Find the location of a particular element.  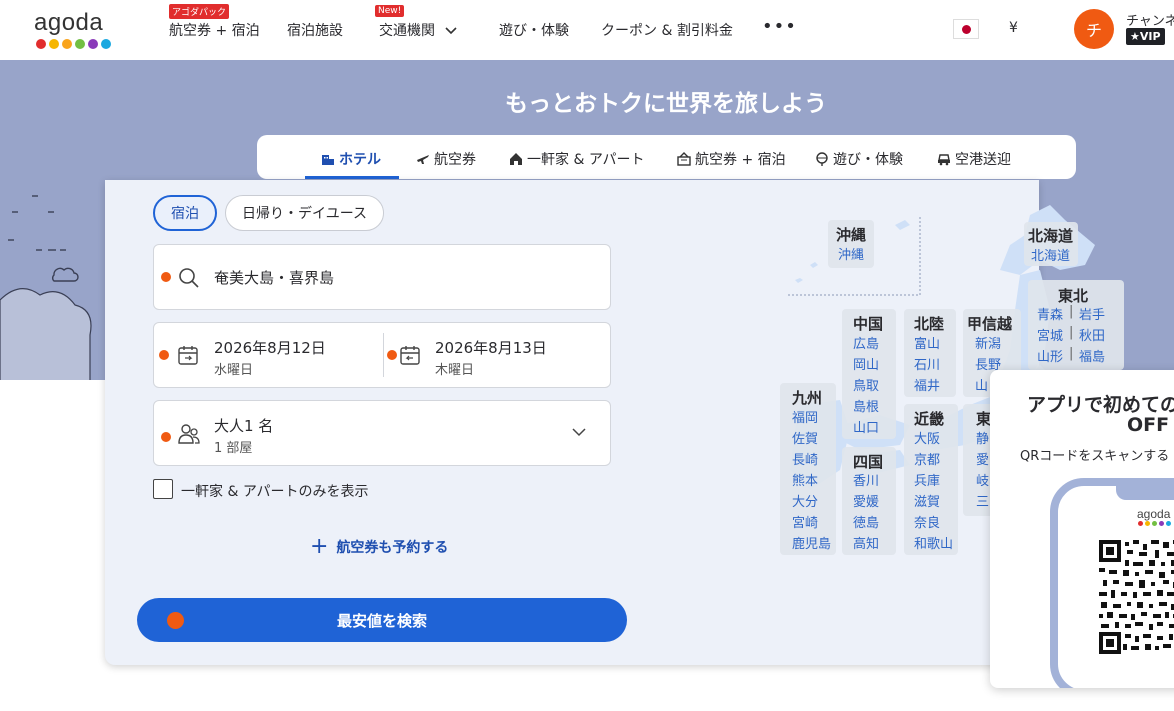

promo-logo-text: agoda is located at coordinates (1154, 514).